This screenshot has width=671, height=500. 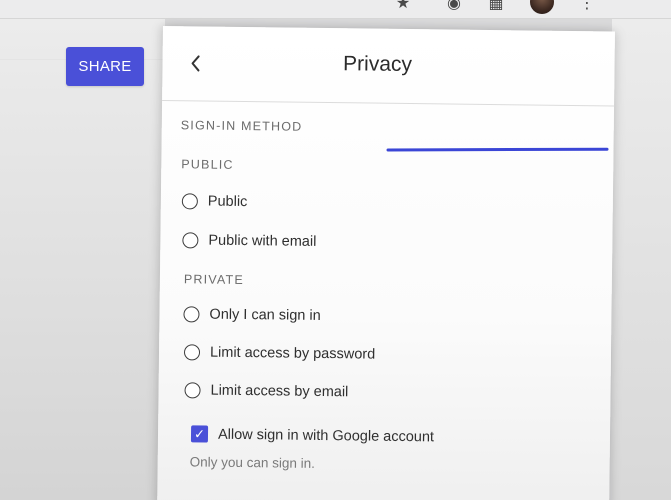 I want to click on option-label: Allow sign in with Google account, so click(x=326, y=435).